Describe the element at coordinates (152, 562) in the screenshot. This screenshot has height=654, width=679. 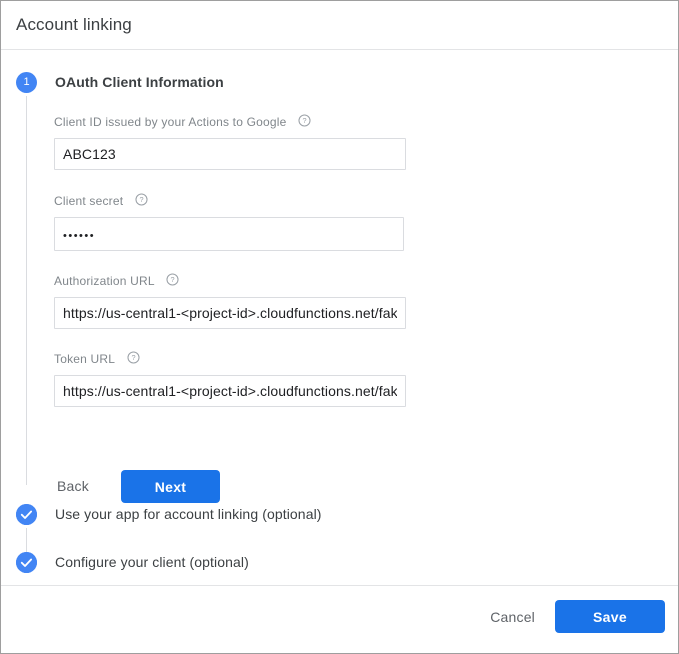
I see `step-title: Configure your client (optional)` at that location.